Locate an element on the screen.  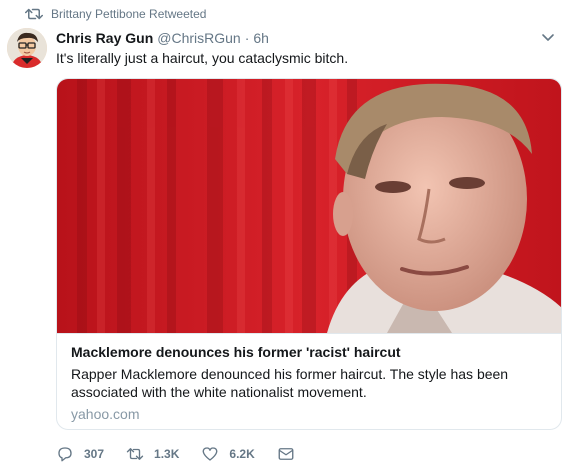
tweet-actions: 307 1.3K 6.2K is located at coordinates (191, 453).